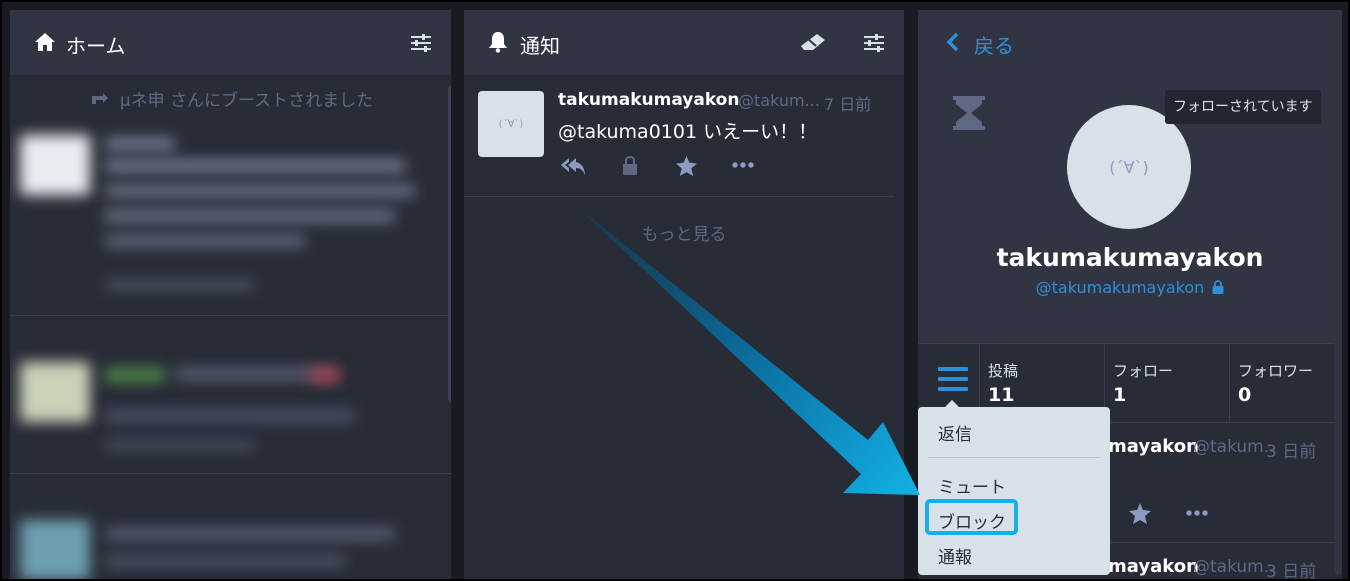 The height and width of the screenshot is (581, 1350). Describe the element at coordinates (994, 44) in the screenshot. I see `back-button: 戻る` at that location.